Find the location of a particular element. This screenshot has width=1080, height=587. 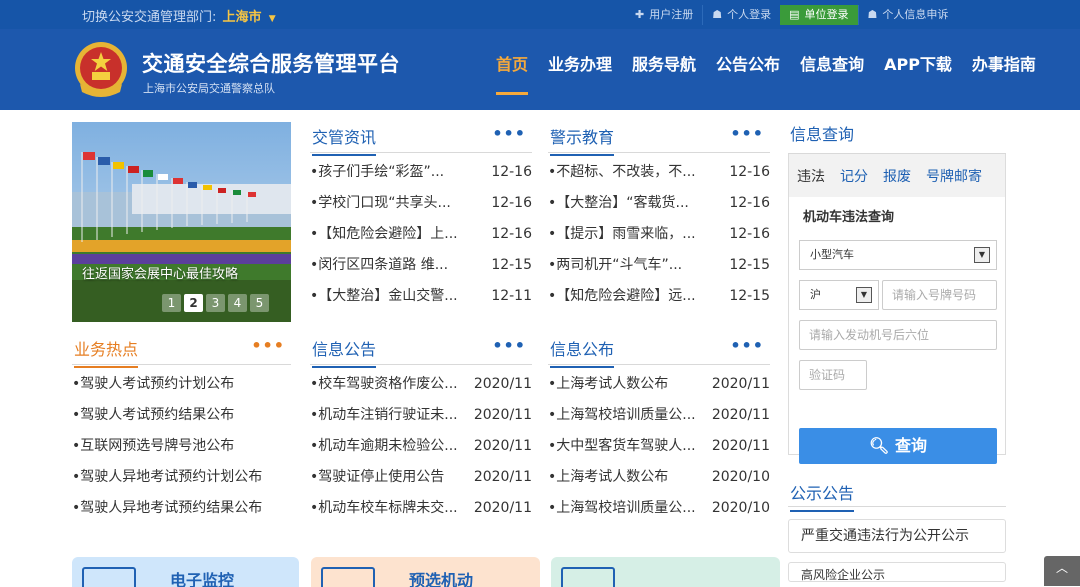

vehicle-type-select: 小型汽车 ▼ is located at coordinates (898, 255).